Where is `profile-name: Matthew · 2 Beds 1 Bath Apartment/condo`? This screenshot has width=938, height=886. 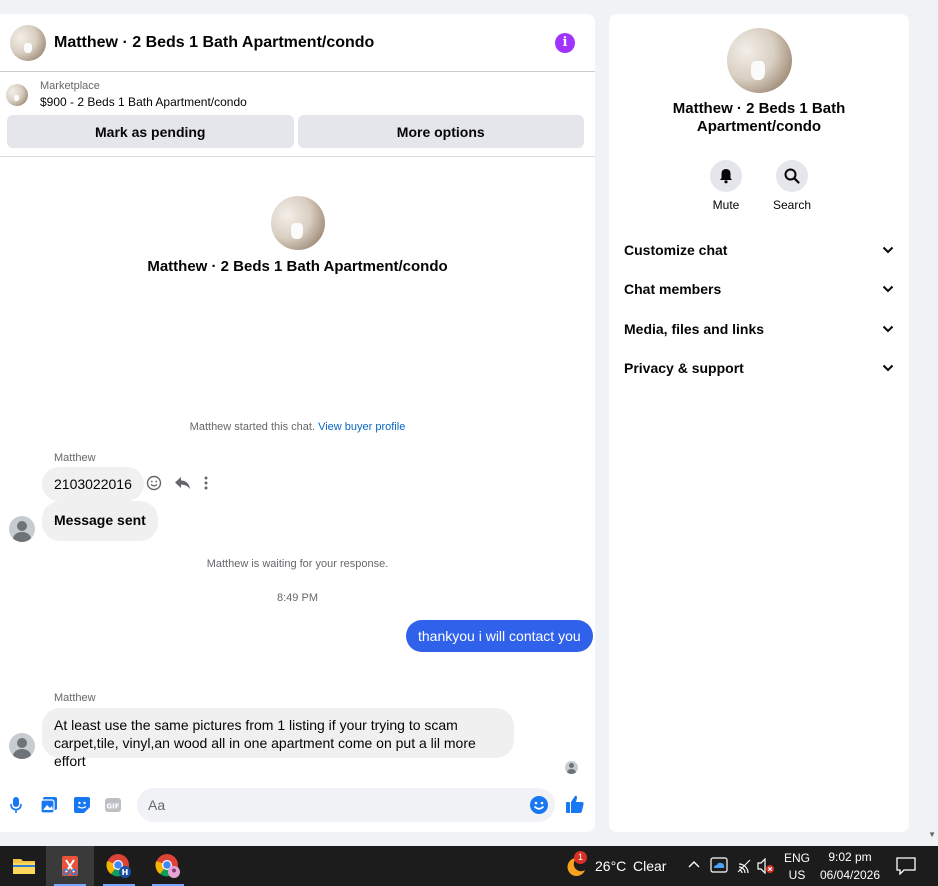 profile-name: Matthew · 2 Beds 1 Bath Apartment/condo is located at coordinates (297, 266).